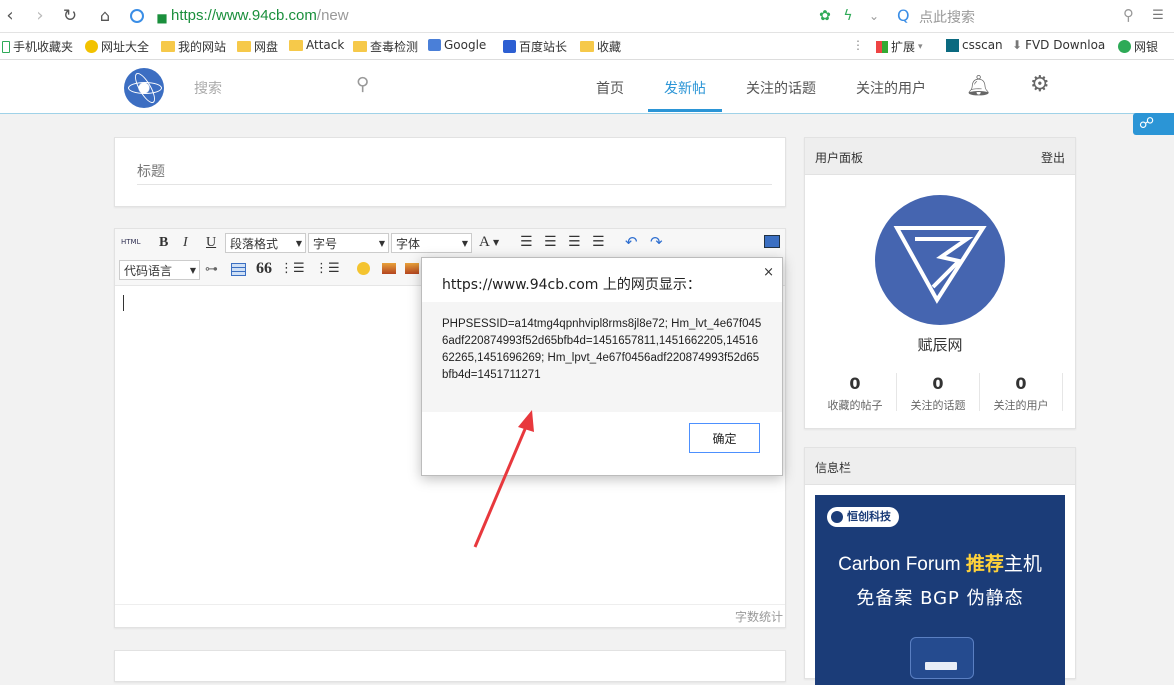  I want to click on avatar, so click(940, 260).